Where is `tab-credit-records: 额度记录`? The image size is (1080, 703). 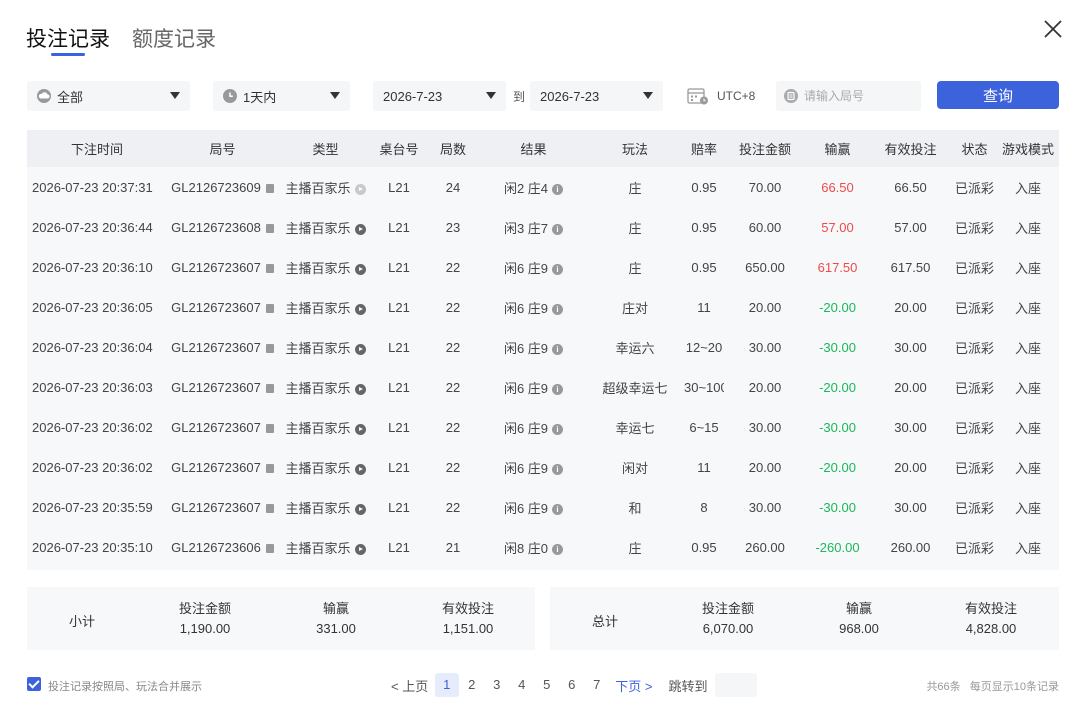 tab-credit-records: 额度记录 is located at coordinates (174, 40).